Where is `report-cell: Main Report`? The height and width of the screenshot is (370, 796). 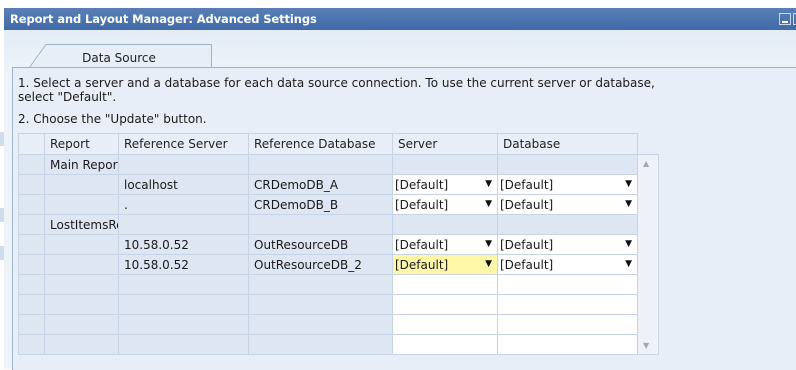
report-cell: Main Report is located at coordinates (81, 164).